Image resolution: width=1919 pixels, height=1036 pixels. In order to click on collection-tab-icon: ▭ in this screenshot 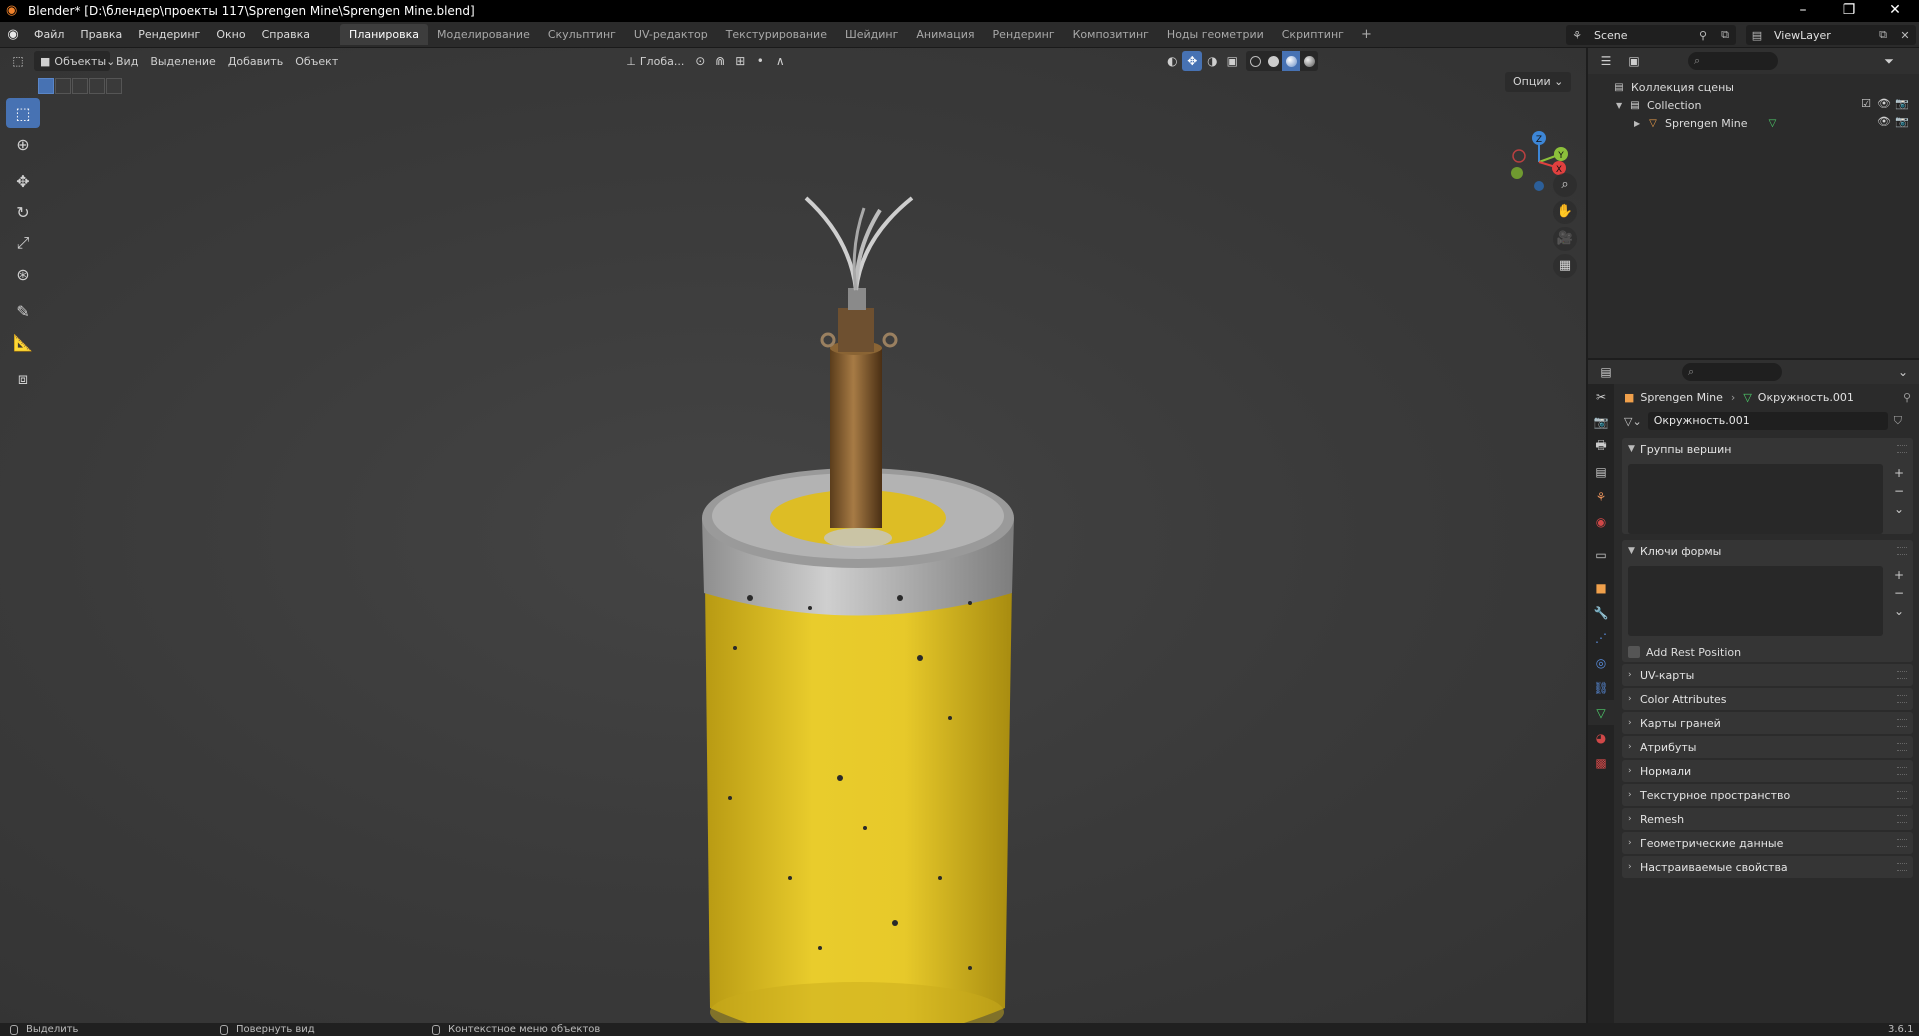, I will do `click(1601, 554)`.